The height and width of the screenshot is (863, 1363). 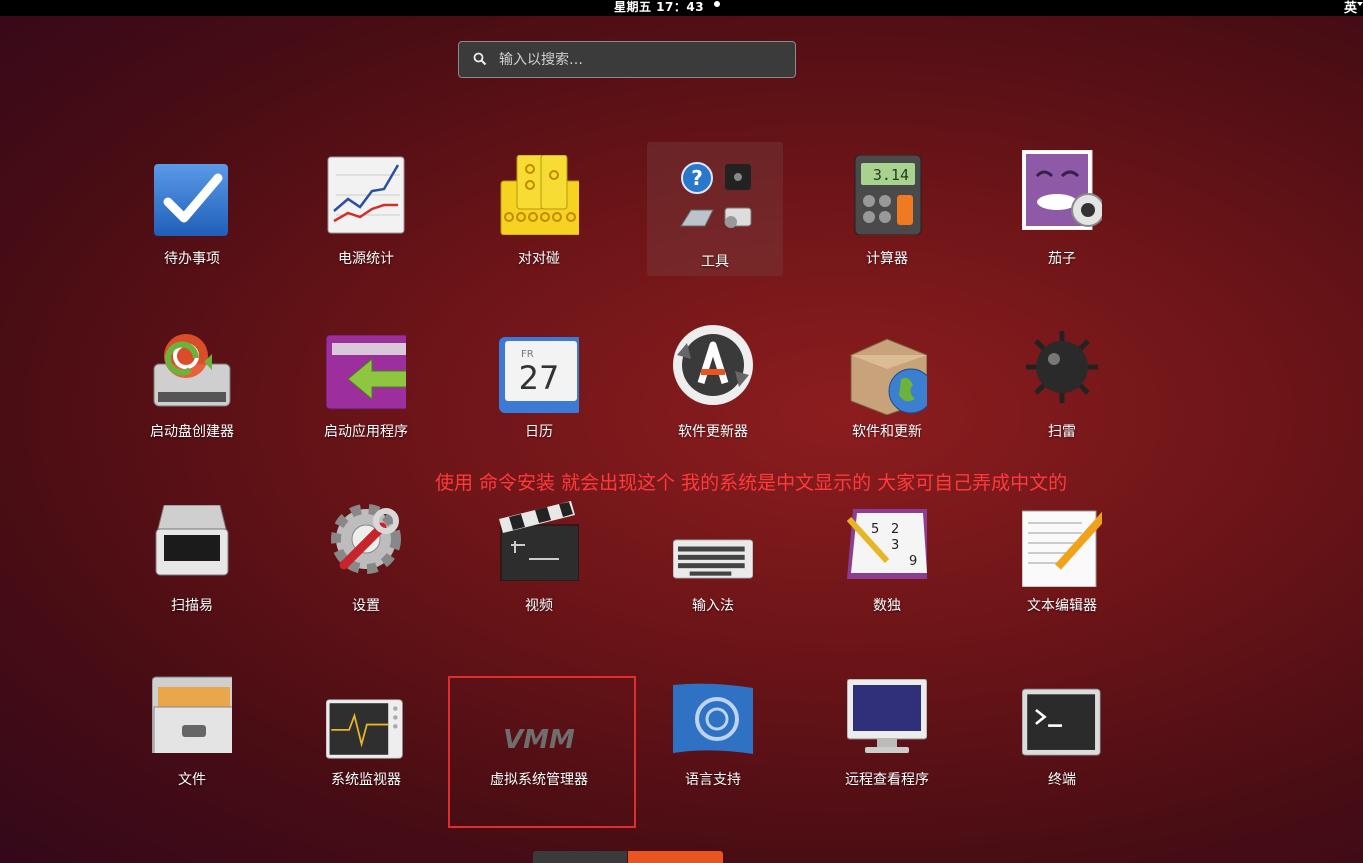 What do you see at coordinates (713, 559) in the screenshot?
I see `keyboard-icon` at bounding box center [713, 559].